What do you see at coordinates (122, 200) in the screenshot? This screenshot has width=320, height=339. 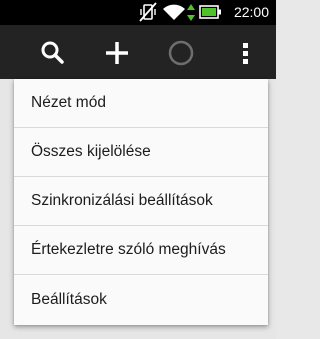 I see `menu-item-label: Szinkronizálási beállítások` at bounding box center [122, 200].